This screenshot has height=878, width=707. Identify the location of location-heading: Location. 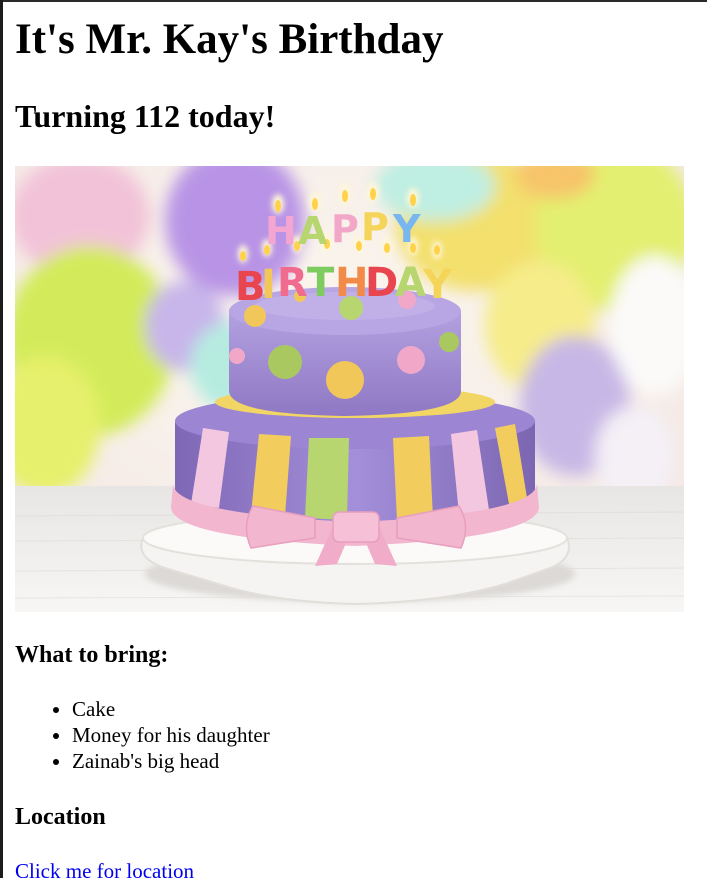
(60, 817).